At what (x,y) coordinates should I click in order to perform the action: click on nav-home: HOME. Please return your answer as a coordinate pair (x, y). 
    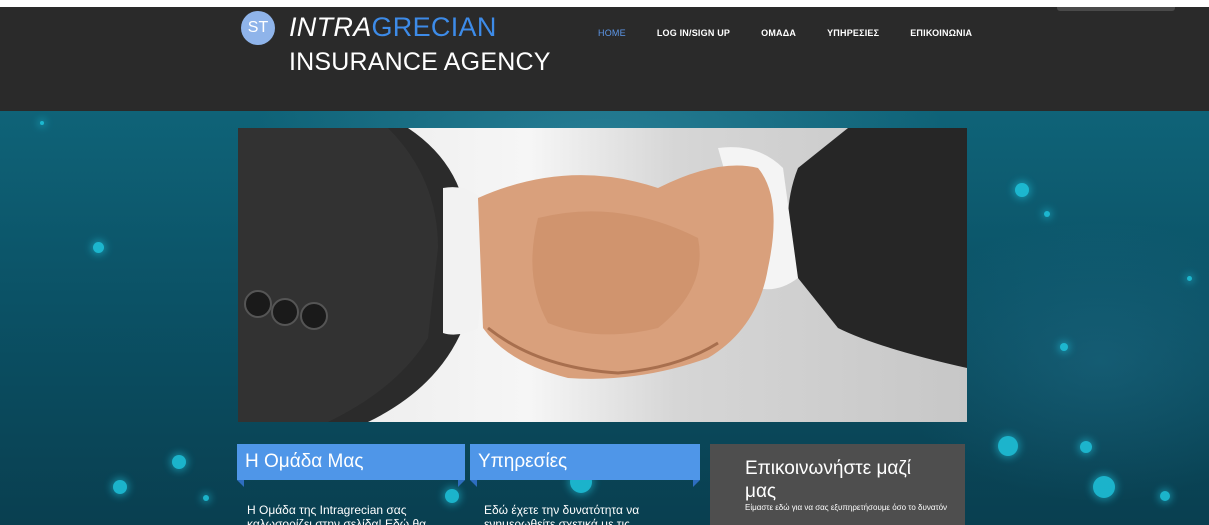
    Looking at the image, I should click on (612, 33).